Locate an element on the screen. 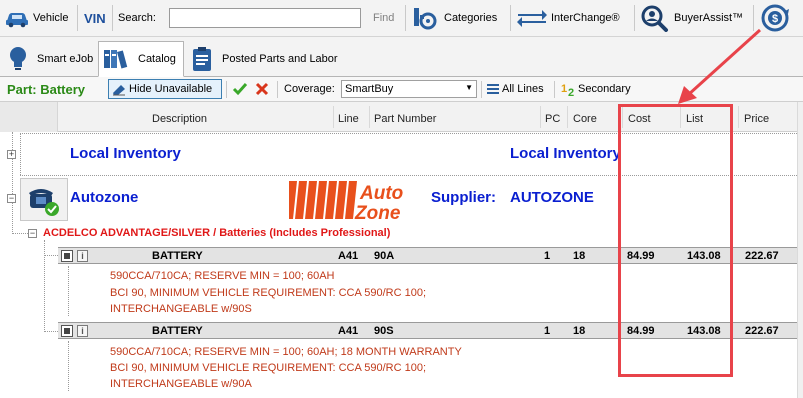  part-detail-line: INTERCHANGEABLE w/90A is located at coordinates (181, 384).